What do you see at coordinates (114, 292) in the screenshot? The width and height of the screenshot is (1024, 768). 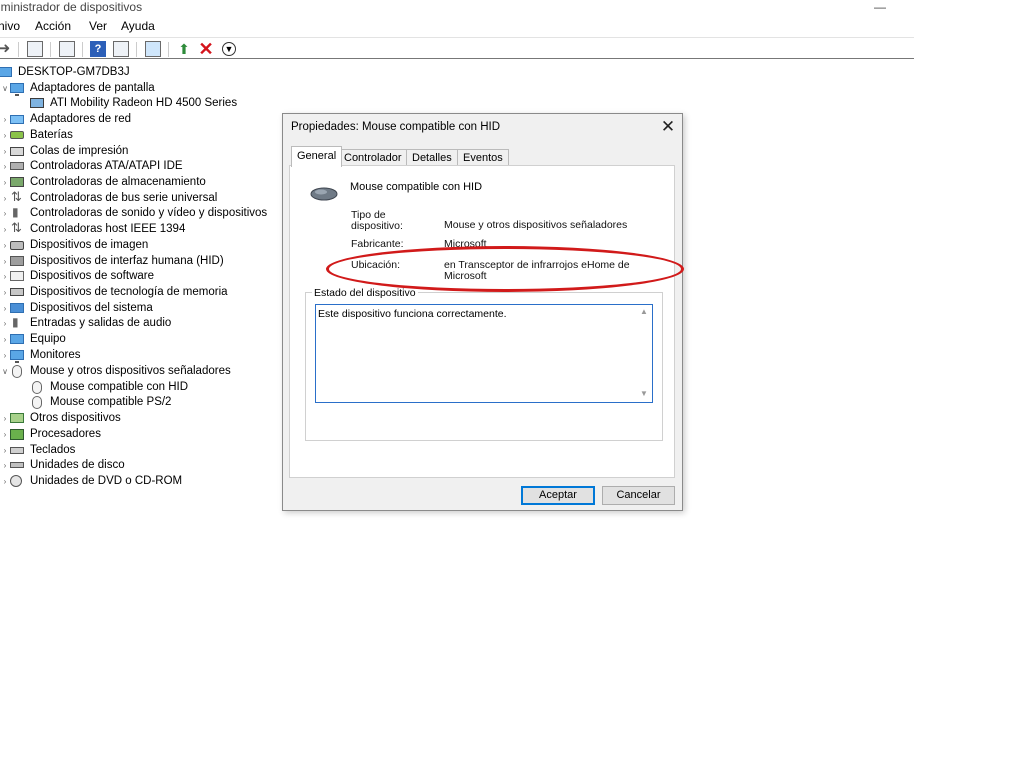 I see `tree-item-tecnologia-memoria: › Dispositivos de tecnología de memoria` at bounding box center [114, 292].